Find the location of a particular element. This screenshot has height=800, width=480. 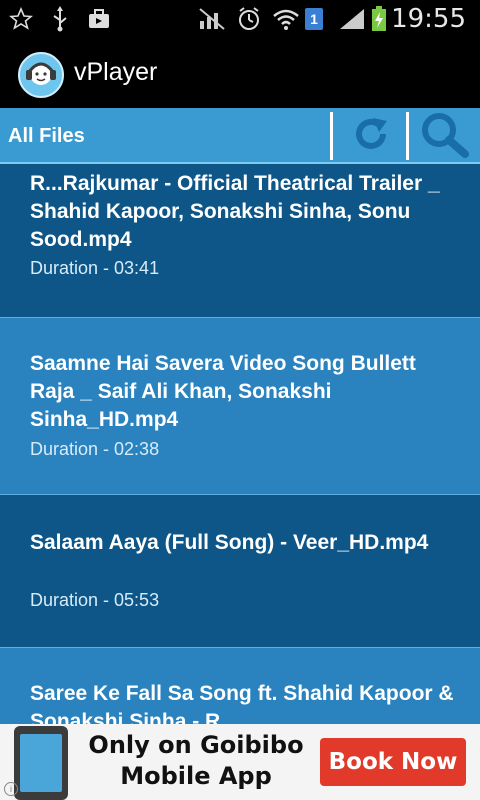

phone-image-icon is located at coordinates (41, 763).